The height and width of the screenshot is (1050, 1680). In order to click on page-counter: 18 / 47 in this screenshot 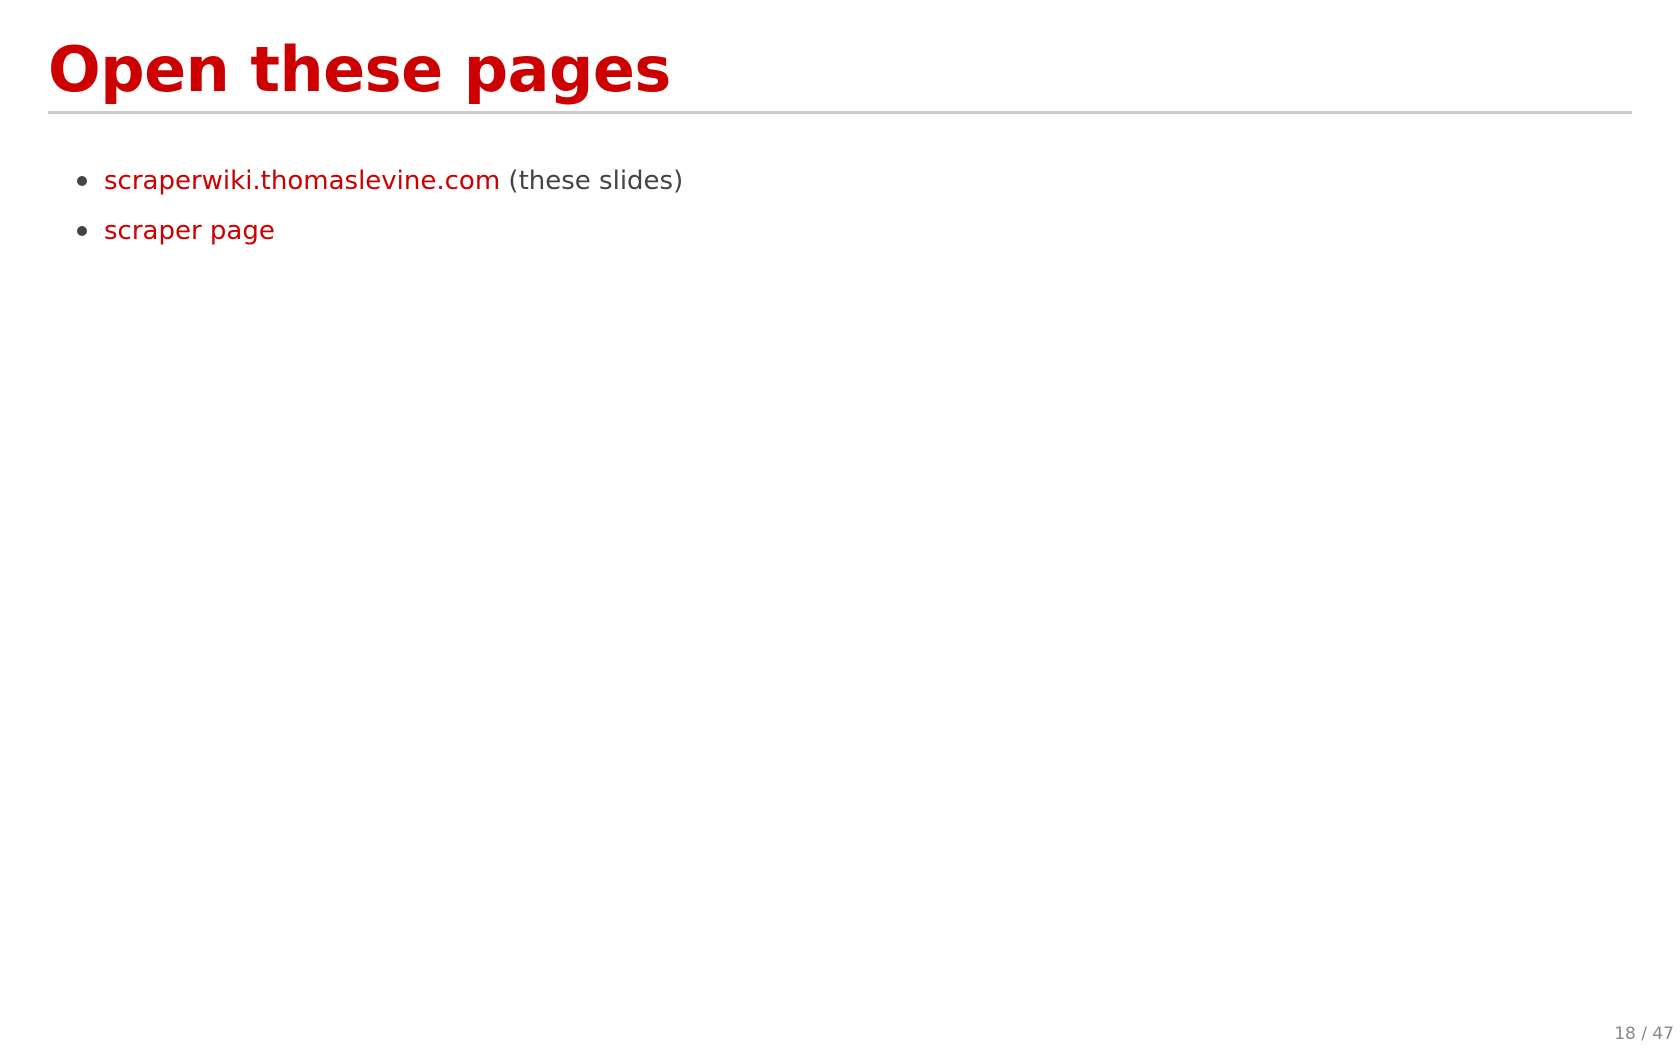, I will do `click(1644, 1034)`.